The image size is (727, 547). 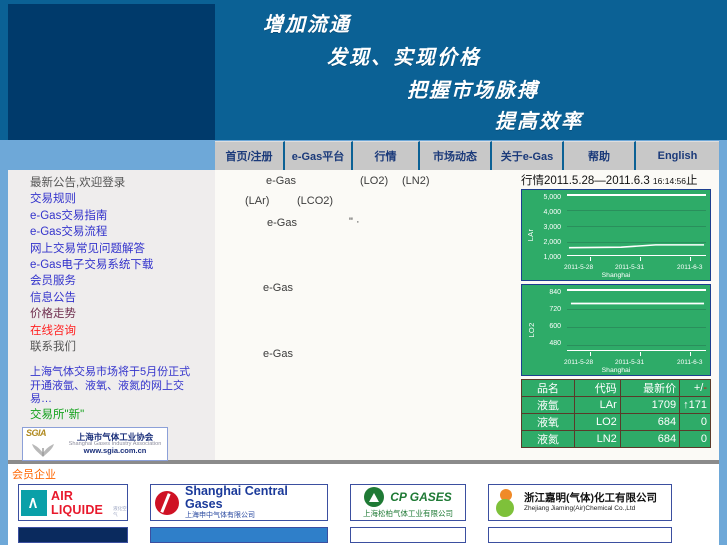 I want to click on shanghai-central-gases-icon, so click(x=167, y=502).